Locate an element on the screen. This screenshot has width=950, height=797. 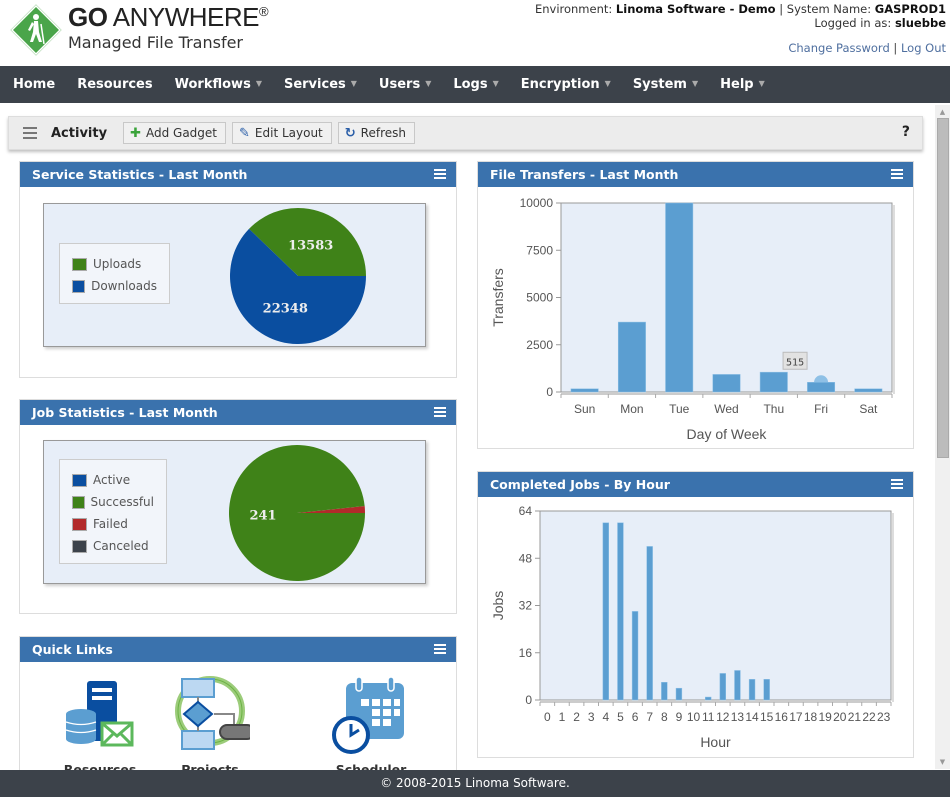
x-tick-label: 14 is located at coordinates (752, 717).